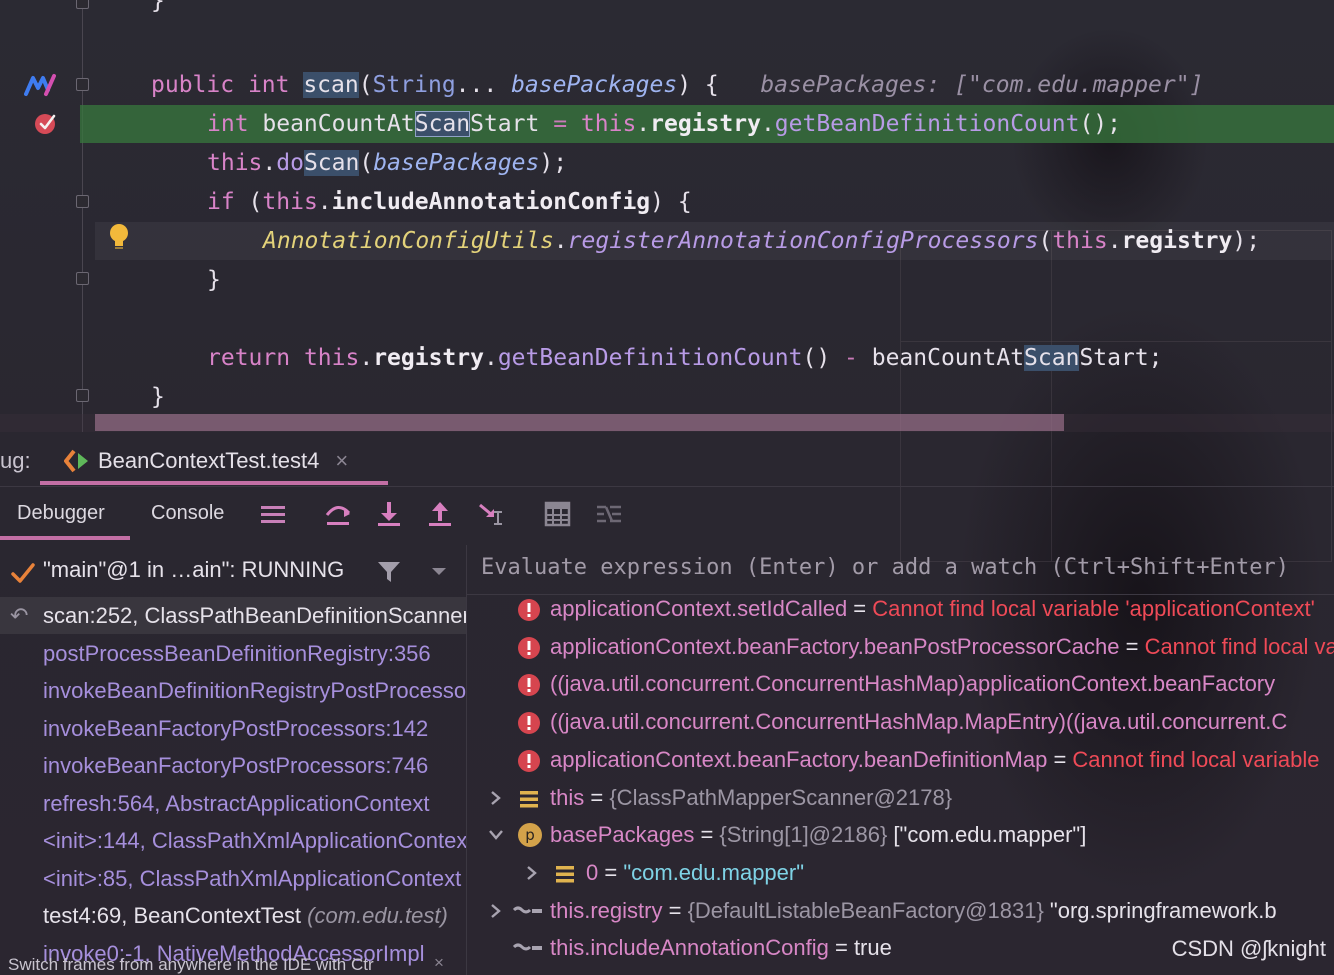 The width and height of the screenshot is (1334, 975). What do you see at coordinates (439, 964) in the screenshot?
I see `close-tip-icon: ×` at bounding box center [439, 964].